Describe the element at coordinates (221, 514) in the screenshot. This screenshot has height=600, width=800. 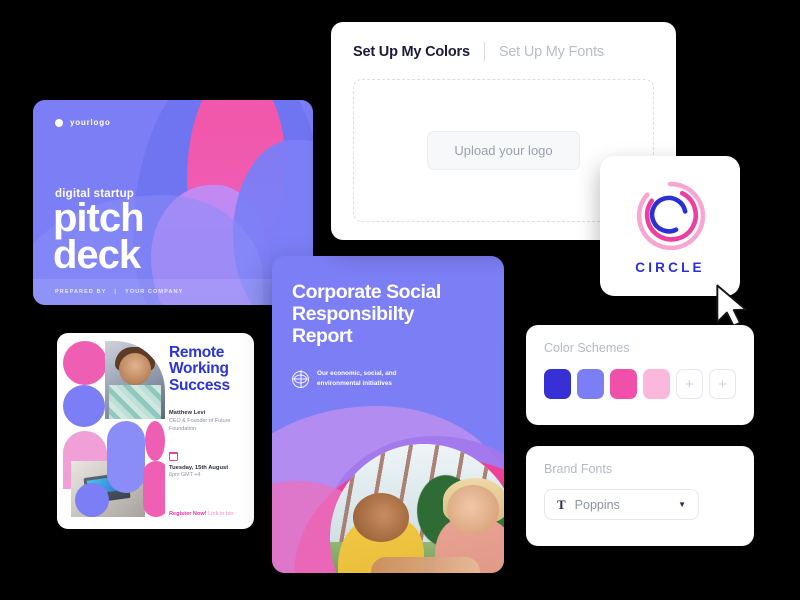
I see `register-cta-rest: Link in bio` at that location.